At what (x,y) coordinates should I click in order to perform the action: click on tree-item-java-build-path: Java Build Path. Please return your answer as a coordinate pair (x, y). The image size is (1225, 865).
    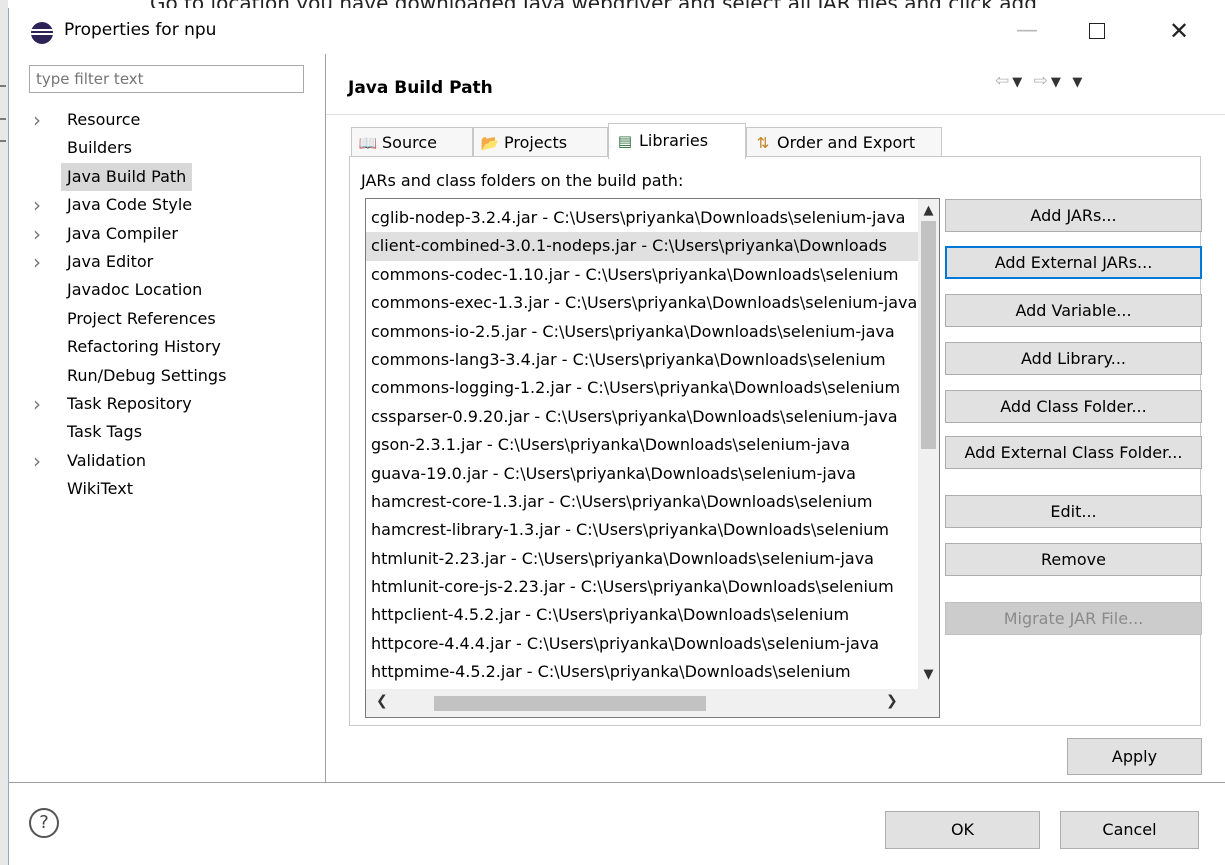
    Looking at the image, I should click on (179, 177).